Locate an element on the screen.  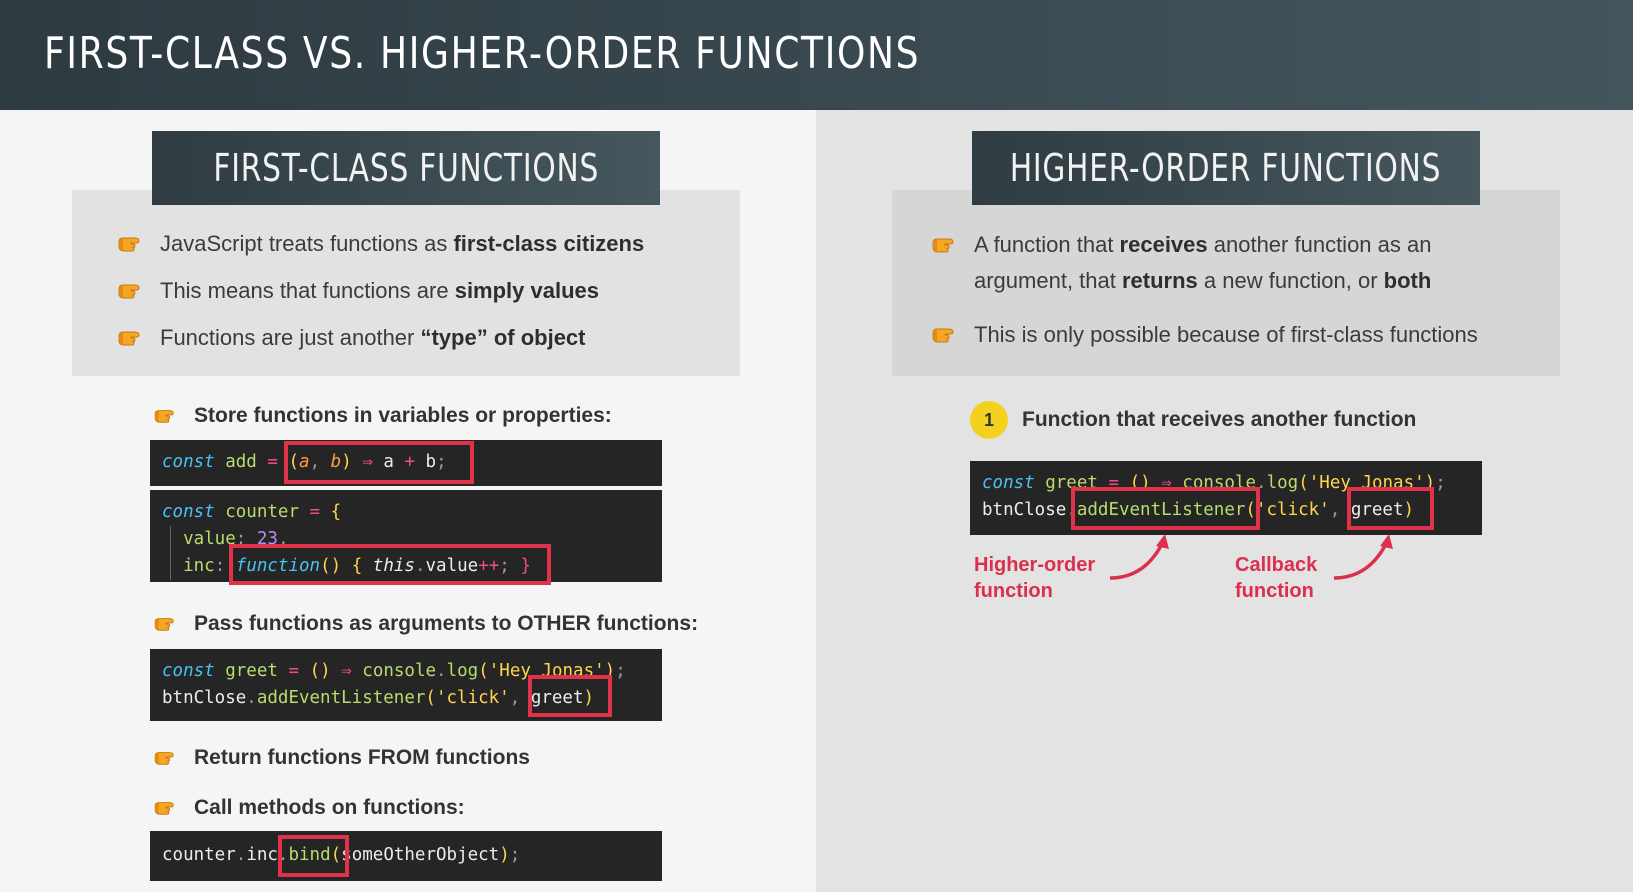
page-title: FIRST-CLASS VS. HIGHER-ORDER FUNCTIONS is located at coordinates (482, 53).